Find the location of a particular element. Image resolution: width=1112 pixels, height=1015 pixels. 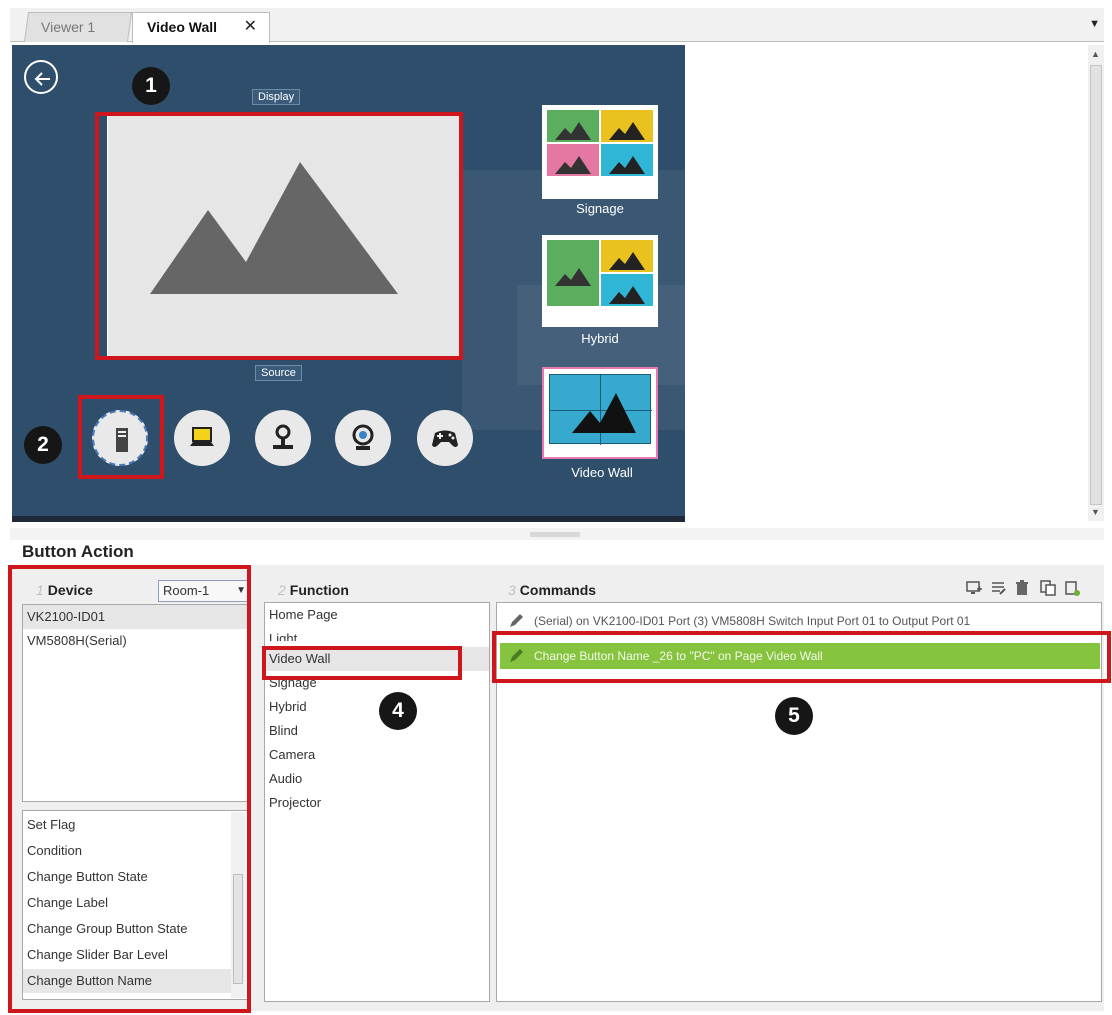

highlight-function-item is located at coordinates (362, 663).